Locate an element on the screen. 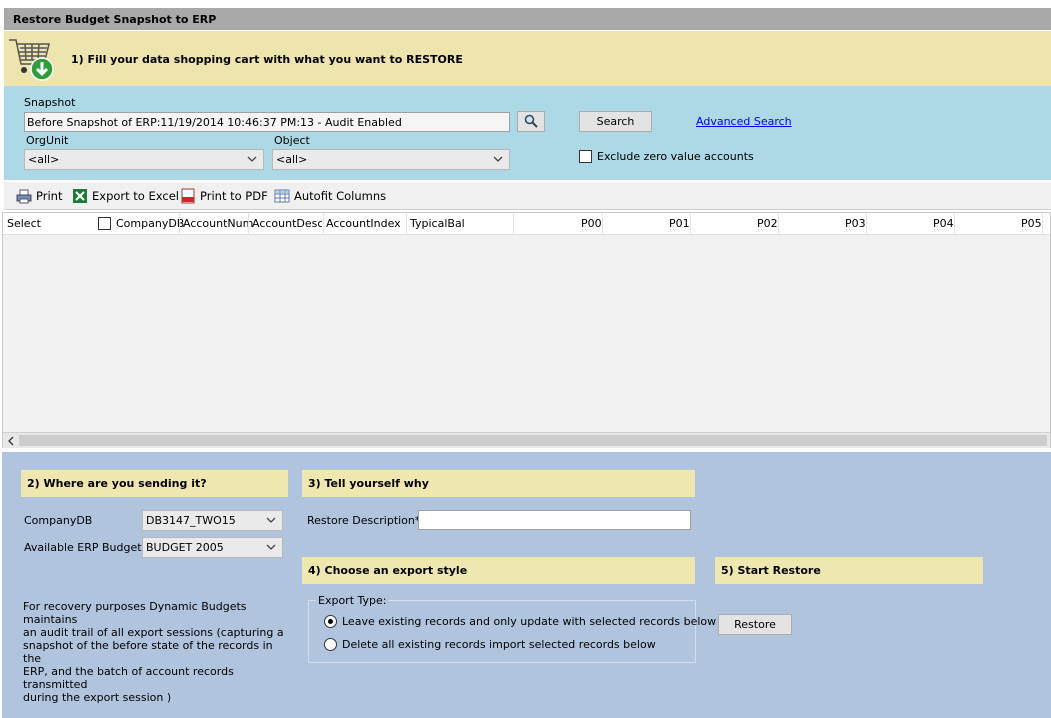 Image resolution: width=1051 pixels, height=718 pixels. object-select: <all> is located at coordinates (391, 159).